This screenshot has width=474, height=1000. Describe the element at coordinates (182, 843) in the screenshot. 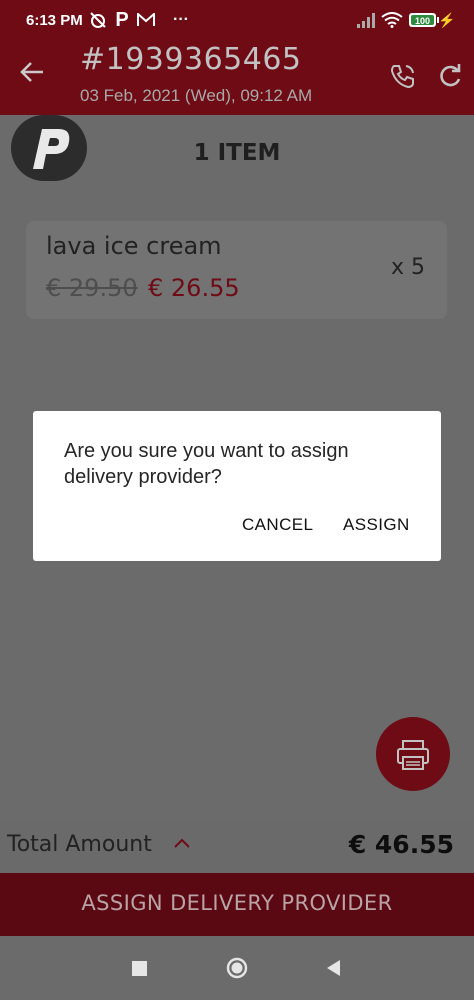

I see `chevron-up-icon` at that location.